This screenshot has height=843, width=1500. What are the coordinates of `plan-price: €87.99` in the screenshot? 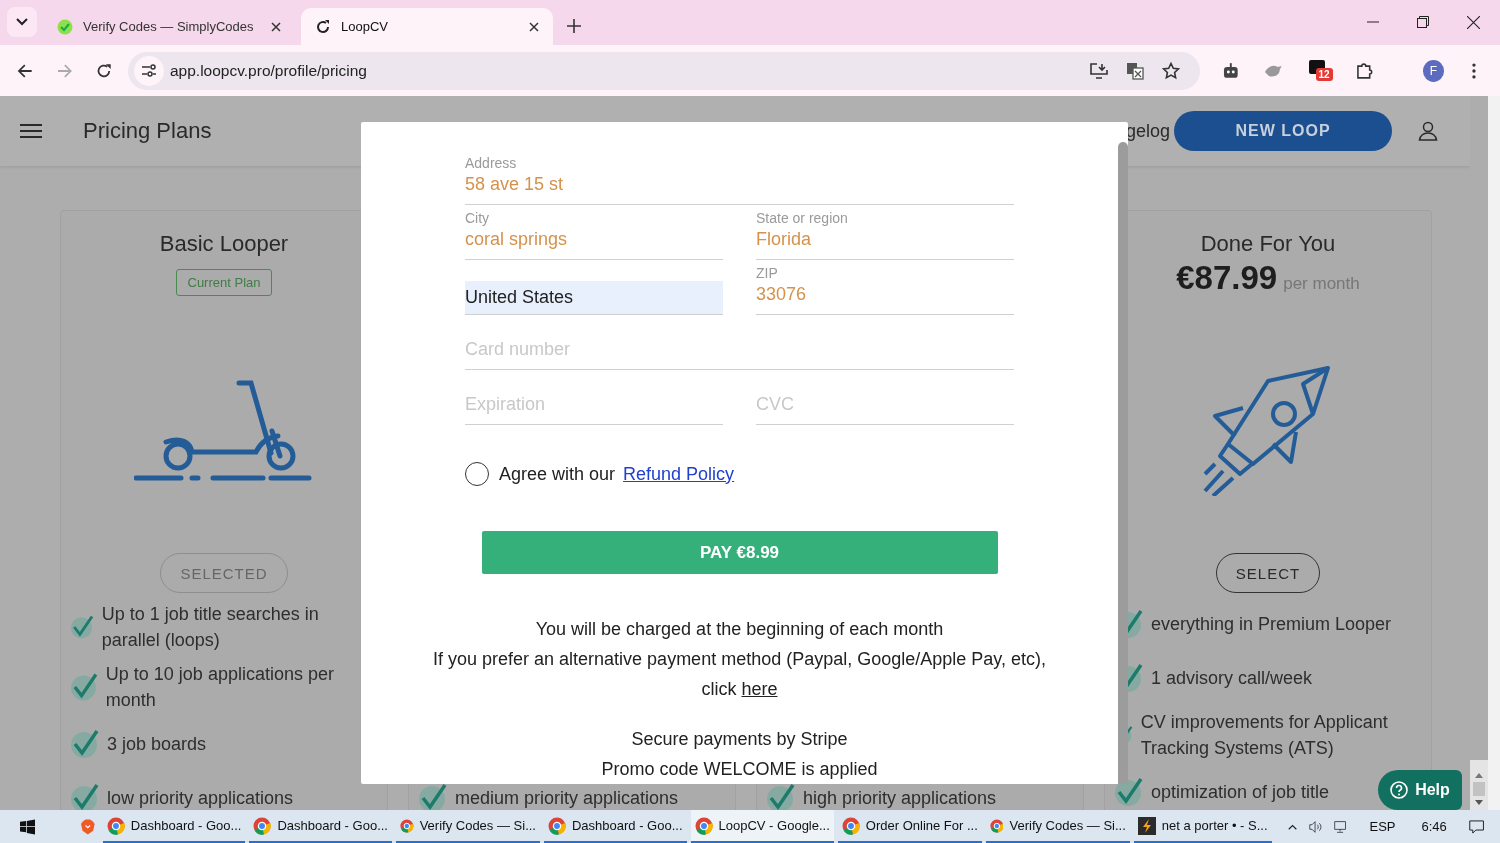 It's located at (1227, 278).